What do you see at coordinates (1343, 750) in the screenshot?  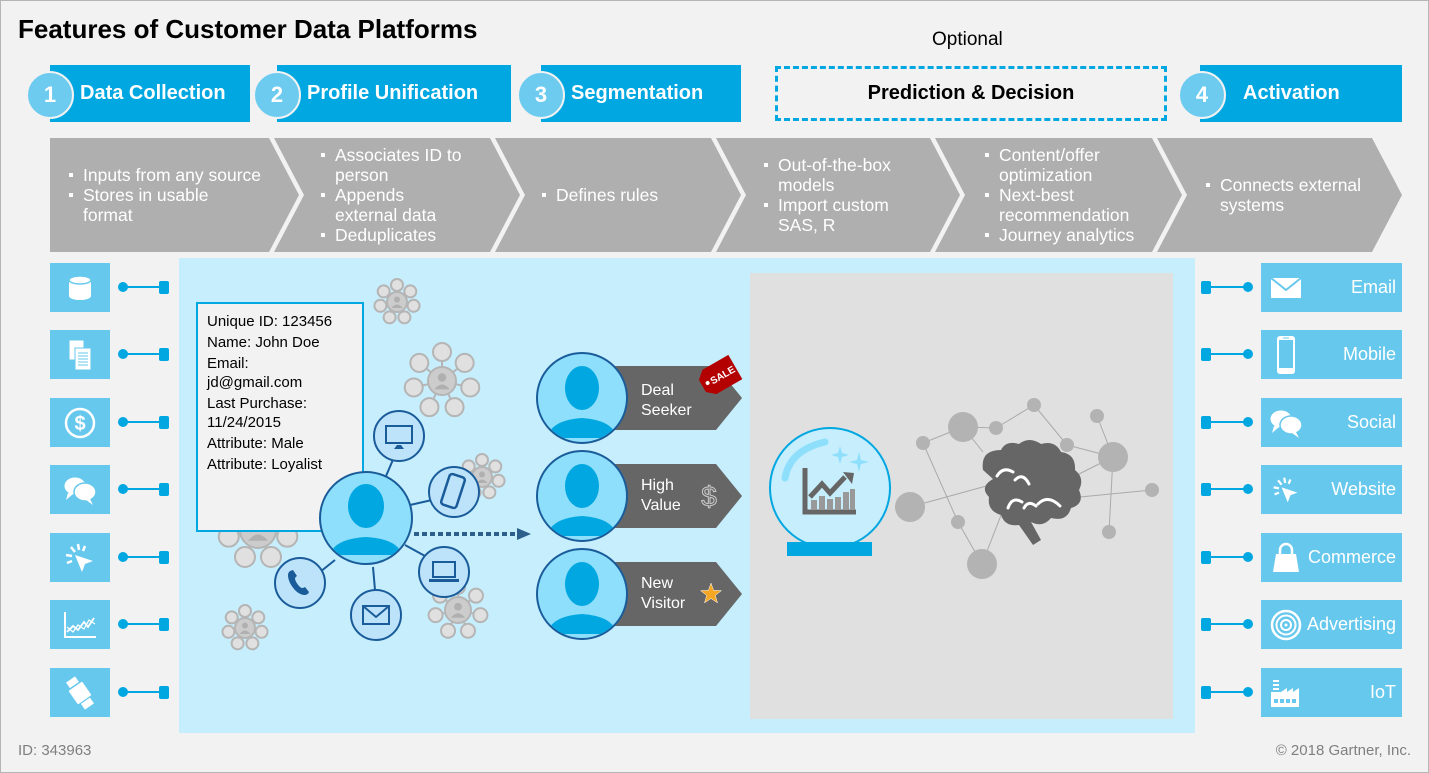 I see `copyright: © 2018 Gartner, Inc.` at bounding box center [1343, 750].